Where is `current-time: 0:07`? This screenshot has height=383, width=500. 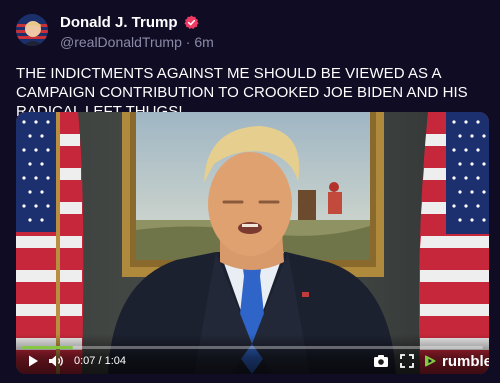
current-time: 0:07 is located at coordinates (85, 361).